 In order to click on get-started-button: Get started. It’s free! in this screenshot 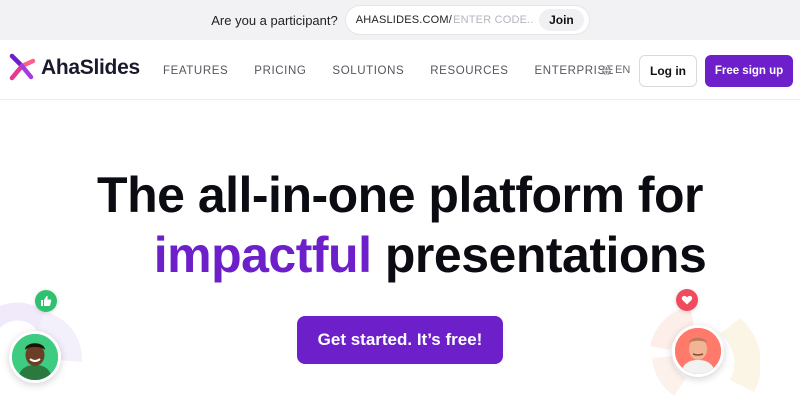, I will do `click(400, 340)`.